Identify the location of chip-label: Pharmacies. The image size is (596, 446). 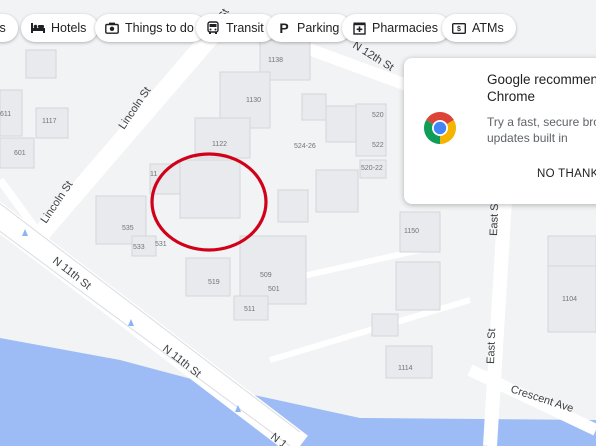
(405, 28).